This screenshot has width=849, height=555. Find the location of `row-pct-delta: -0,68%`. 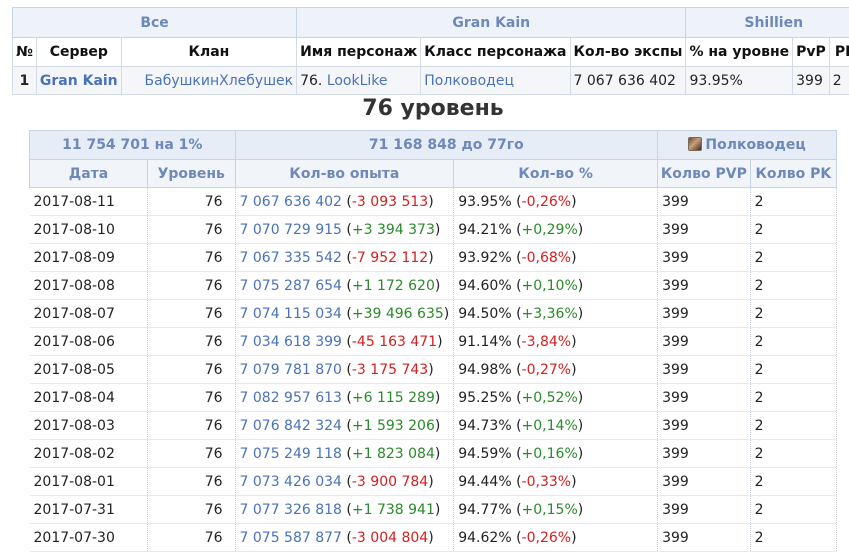

row-pct-delta: -0,68% is located at coordinates (546, 257).